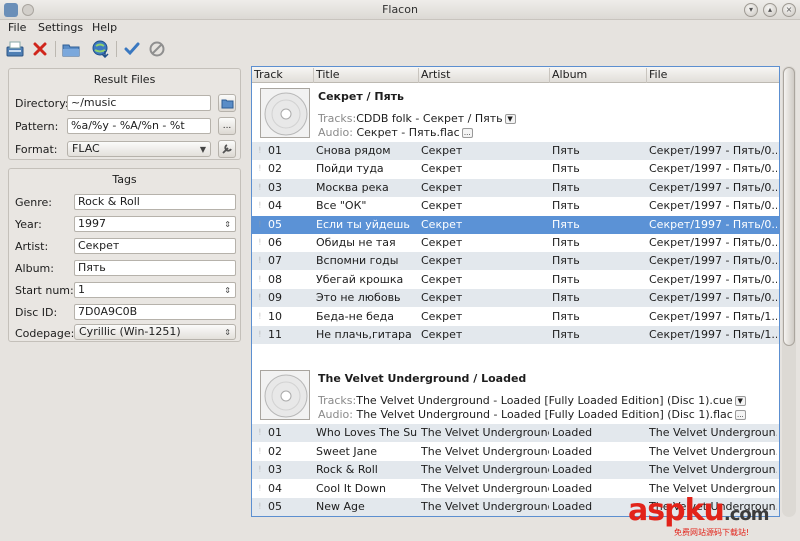 This screenshot has width=800, height=541. I want to click on save-icon, so click(15, 49).